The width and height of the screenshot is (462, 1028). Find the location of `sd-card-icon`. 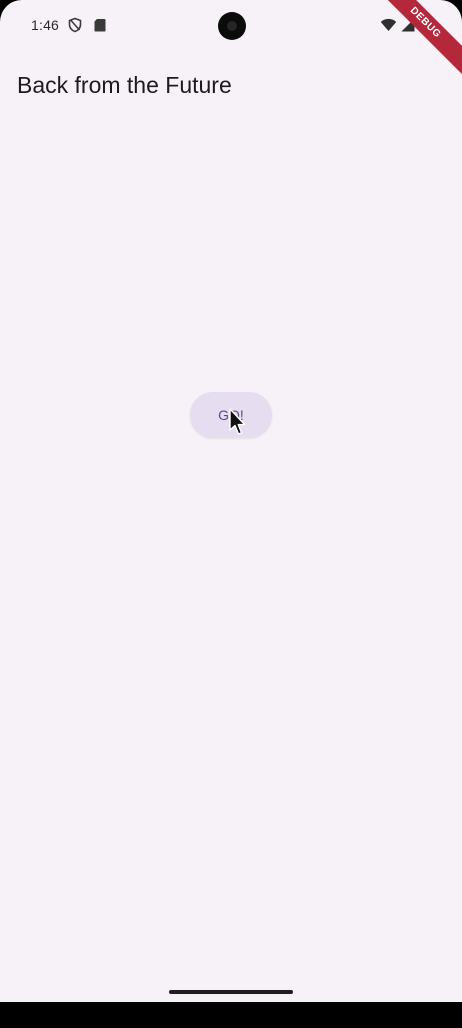

sd-card-icon is located at coordinates (100, 25).